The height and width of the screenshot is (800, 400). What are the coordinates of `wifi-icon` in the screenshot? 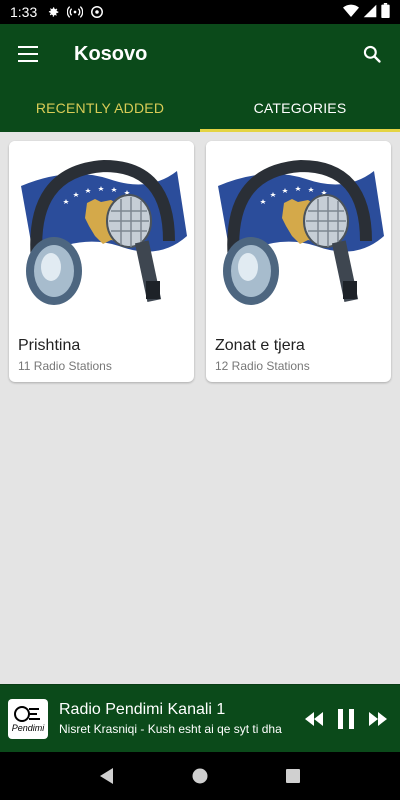 It's located at (351, 12).